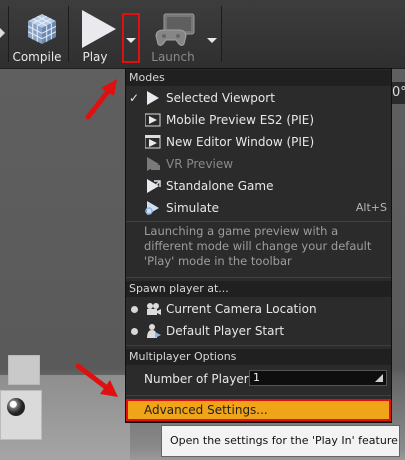  I want to click on menu-item-label: Current Camera Location, so click(241, 309).